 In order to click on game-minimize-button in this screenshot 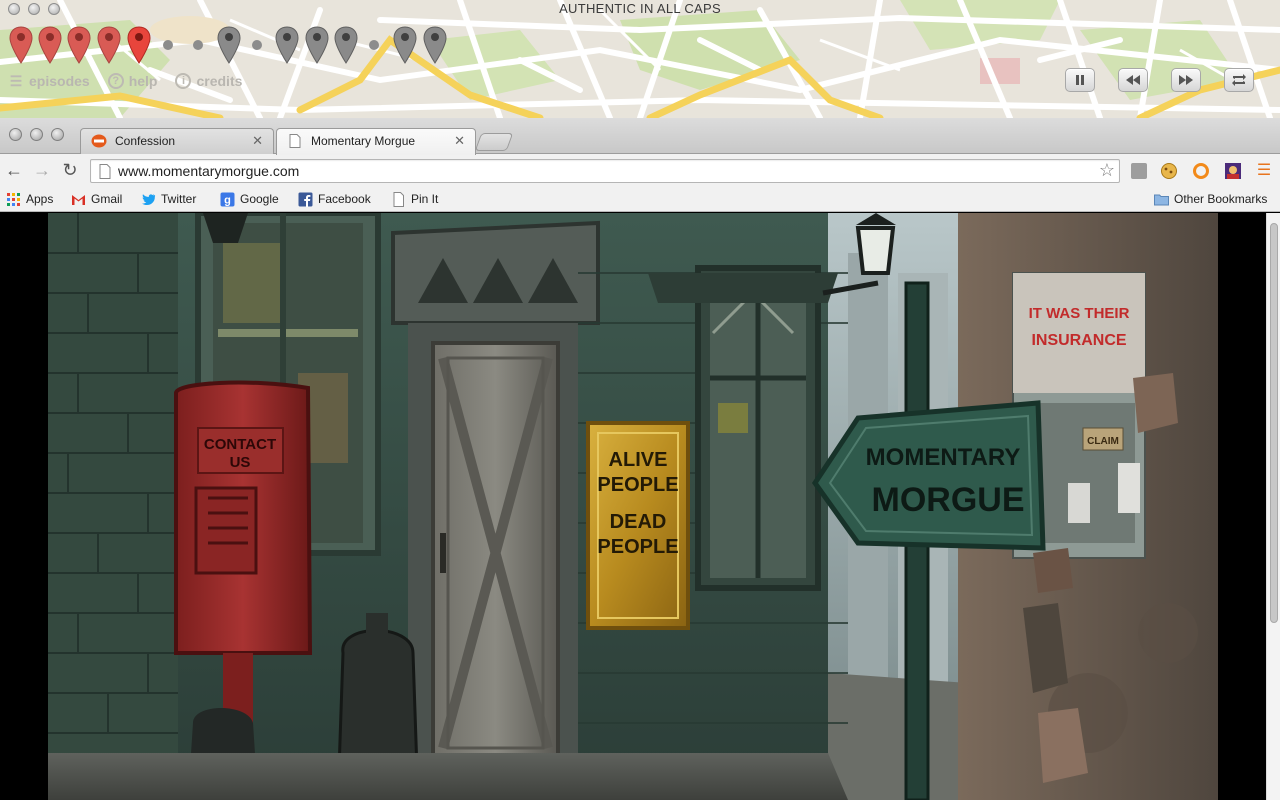, I will do `click(34, 9)`.